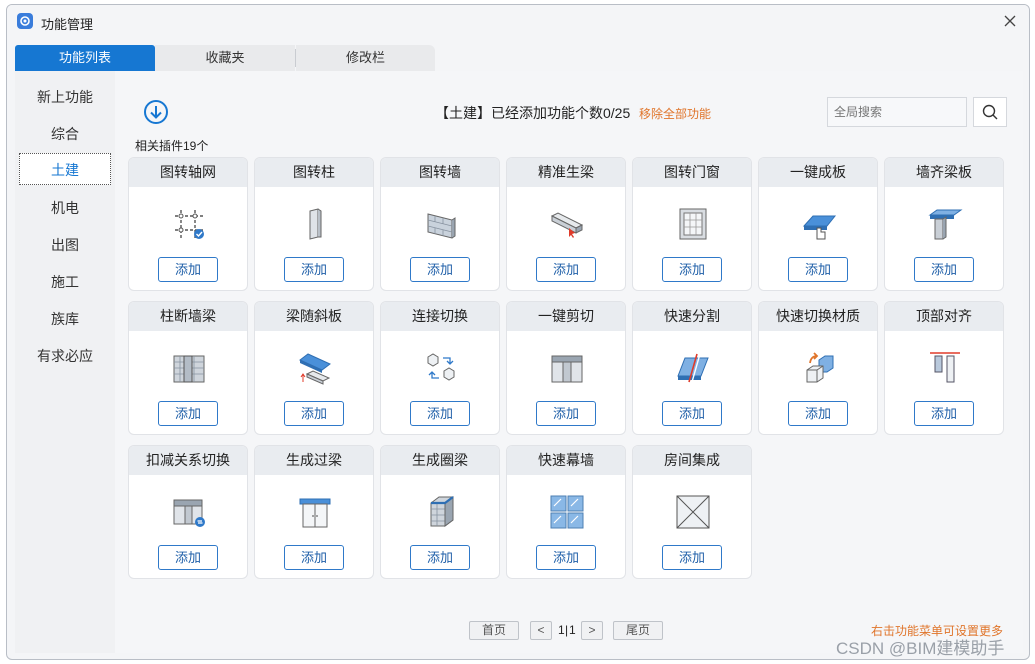 This screenshot has width=1035, height=664. Describe the element at coordinates (188, 172) in the screenshot. I see `card-title: 图转轴网` at that location.